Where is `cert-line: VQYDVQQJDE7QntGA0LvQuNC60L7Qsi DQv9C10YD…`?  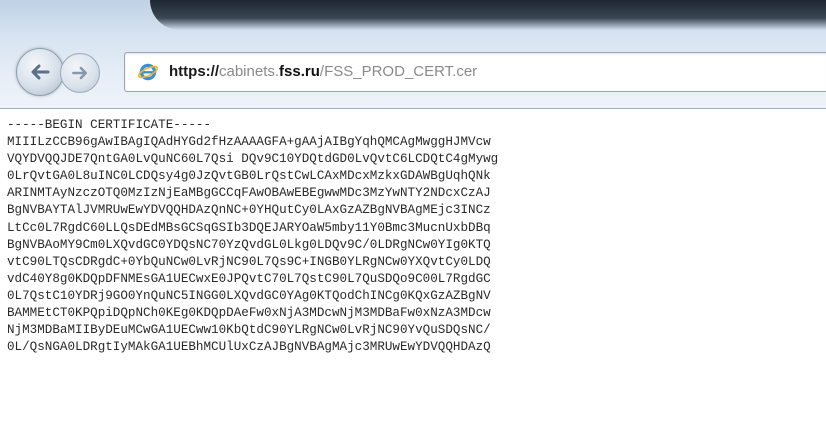 cert-line: VQYDVQQJDE7QntGA0LvQuNC60L7Qsi DQv9C10YD… is located at coordinates (253, 159).